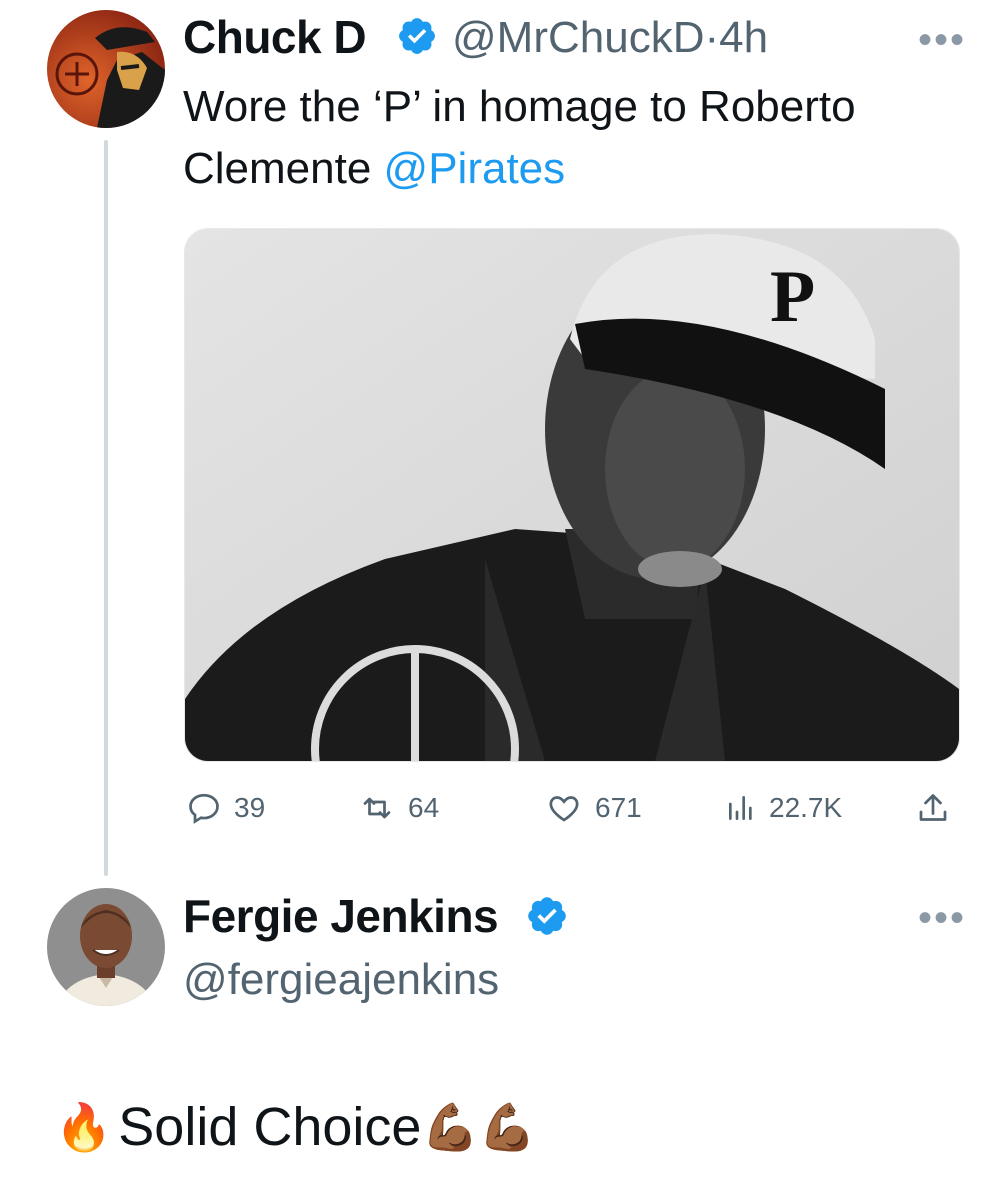  I want to click on share-button, so click(933, 809).